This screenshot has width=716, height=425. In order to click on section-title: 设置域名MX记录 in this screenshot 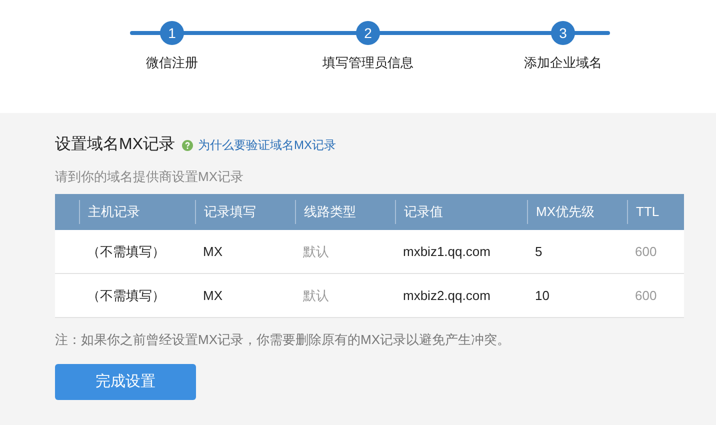, I will do `click(115, 144)`.